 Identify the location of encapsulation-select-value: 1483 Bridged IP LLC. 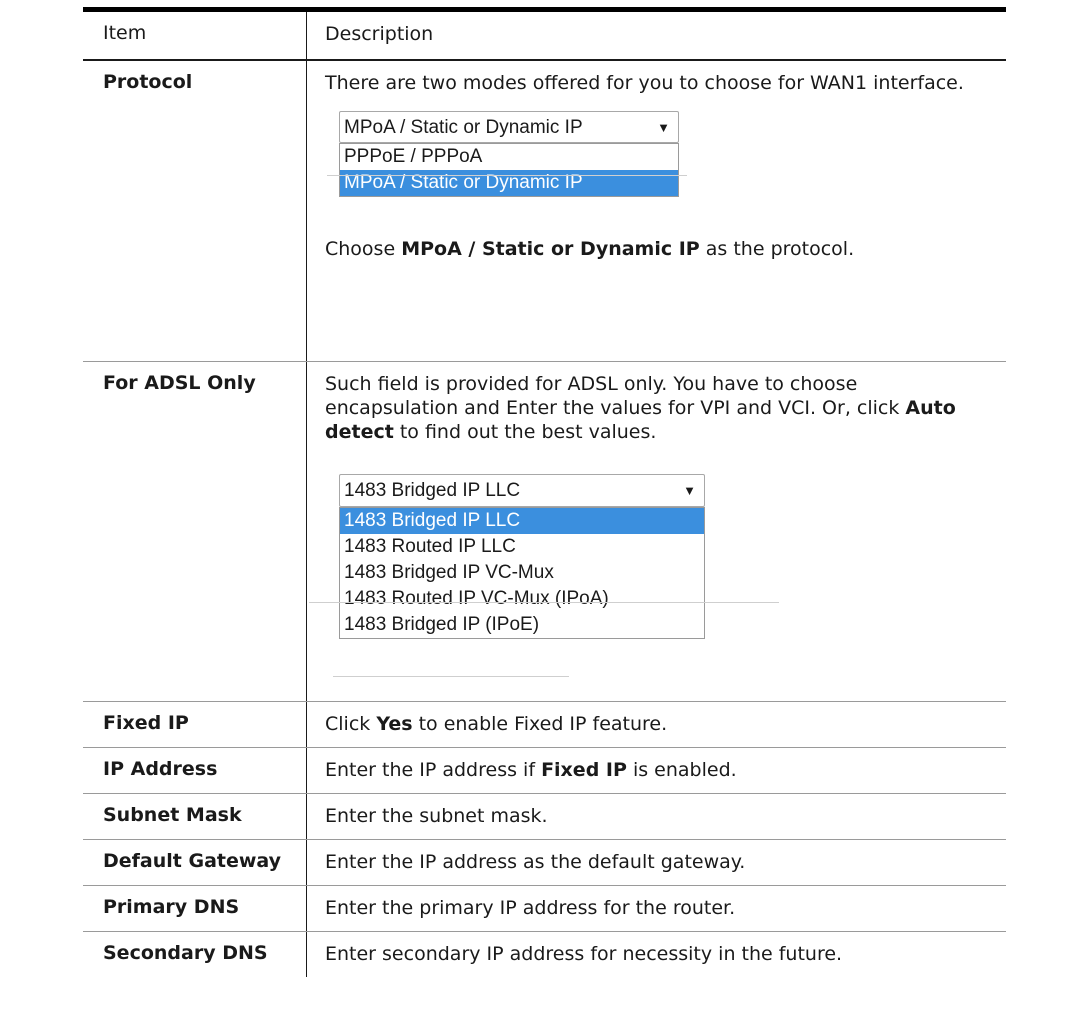
(432, 490).